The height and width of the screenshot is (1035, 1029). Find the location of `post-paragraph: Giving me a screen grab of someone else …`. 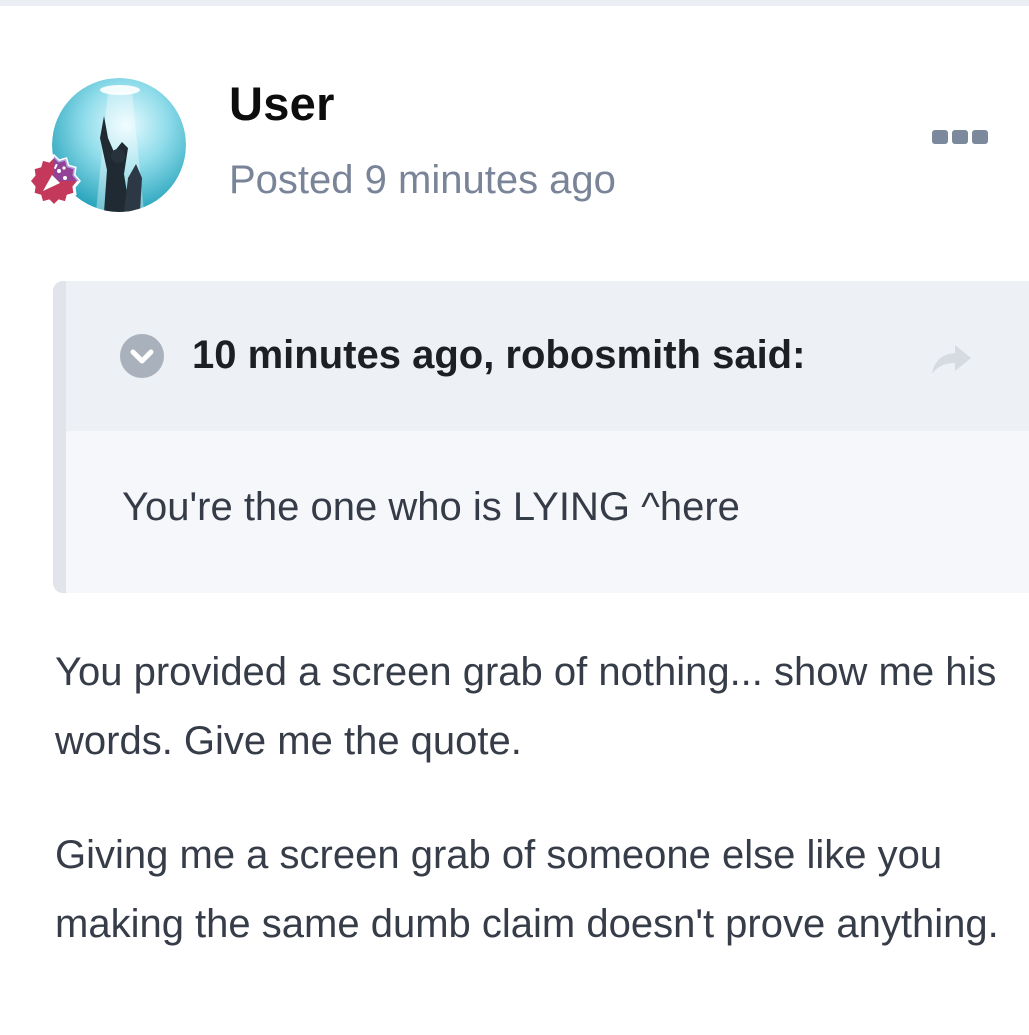

post-paragraph: Giving me a screen grab of someone else … is located at coordinates (527, 889).